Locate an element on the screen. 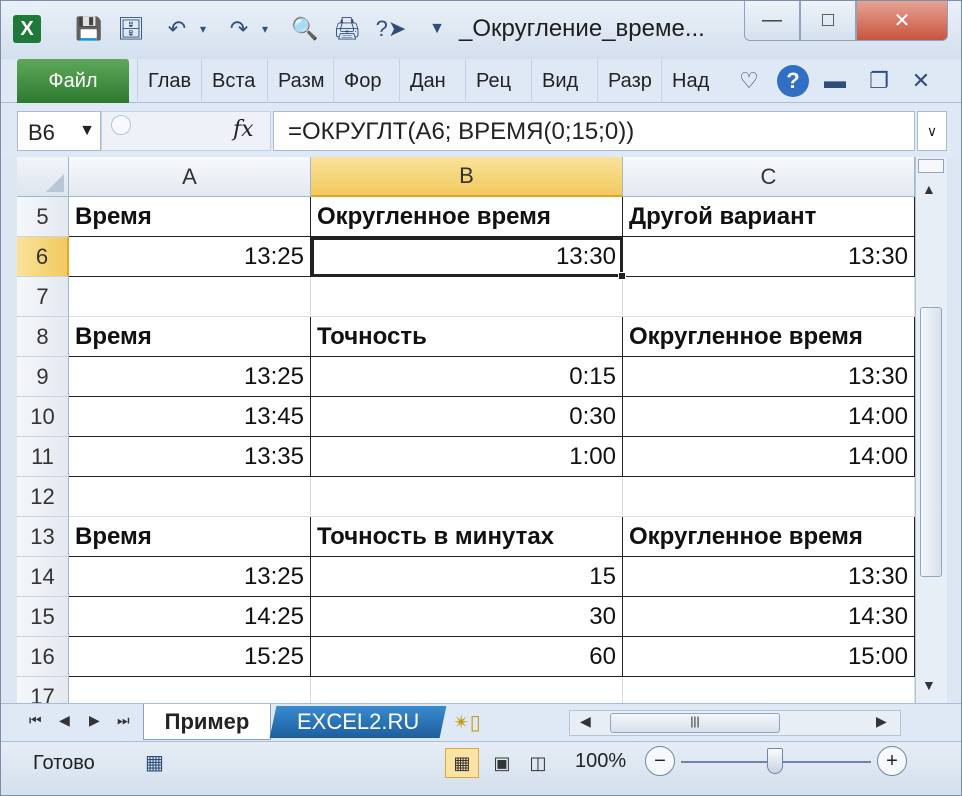 This screenshot has width=962, height=796. tab-review: Рец is located at coordinates (488, 81).